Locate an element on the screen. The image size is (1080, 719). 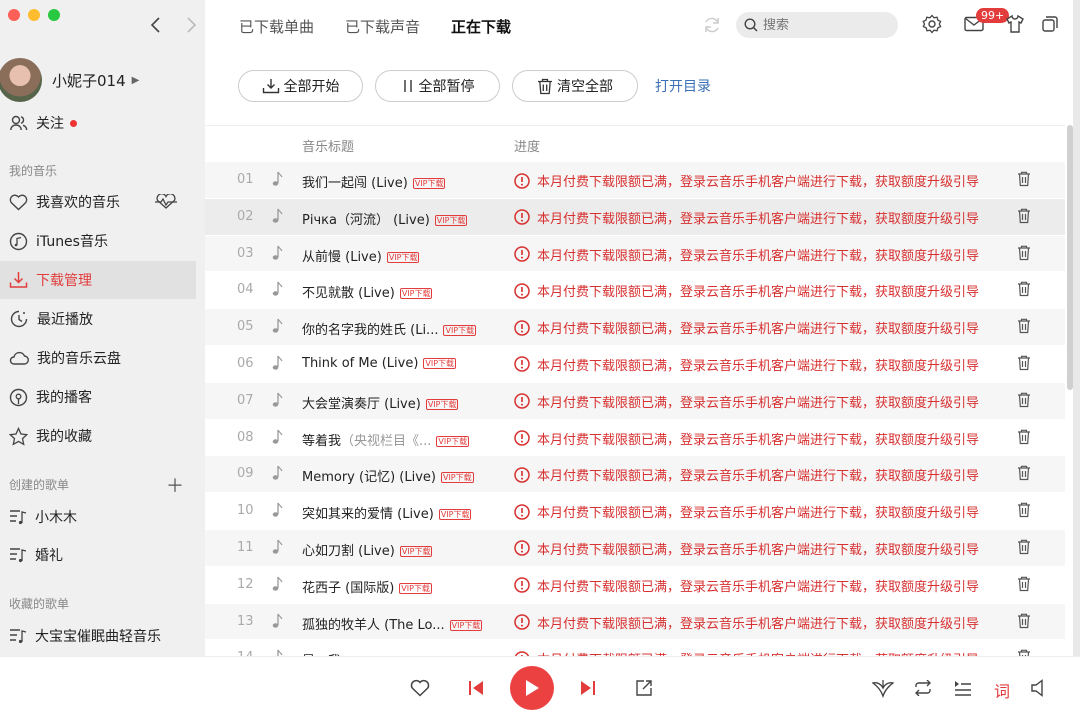
clear-all-button: 清空全部 is located at coordinates (575, 86).